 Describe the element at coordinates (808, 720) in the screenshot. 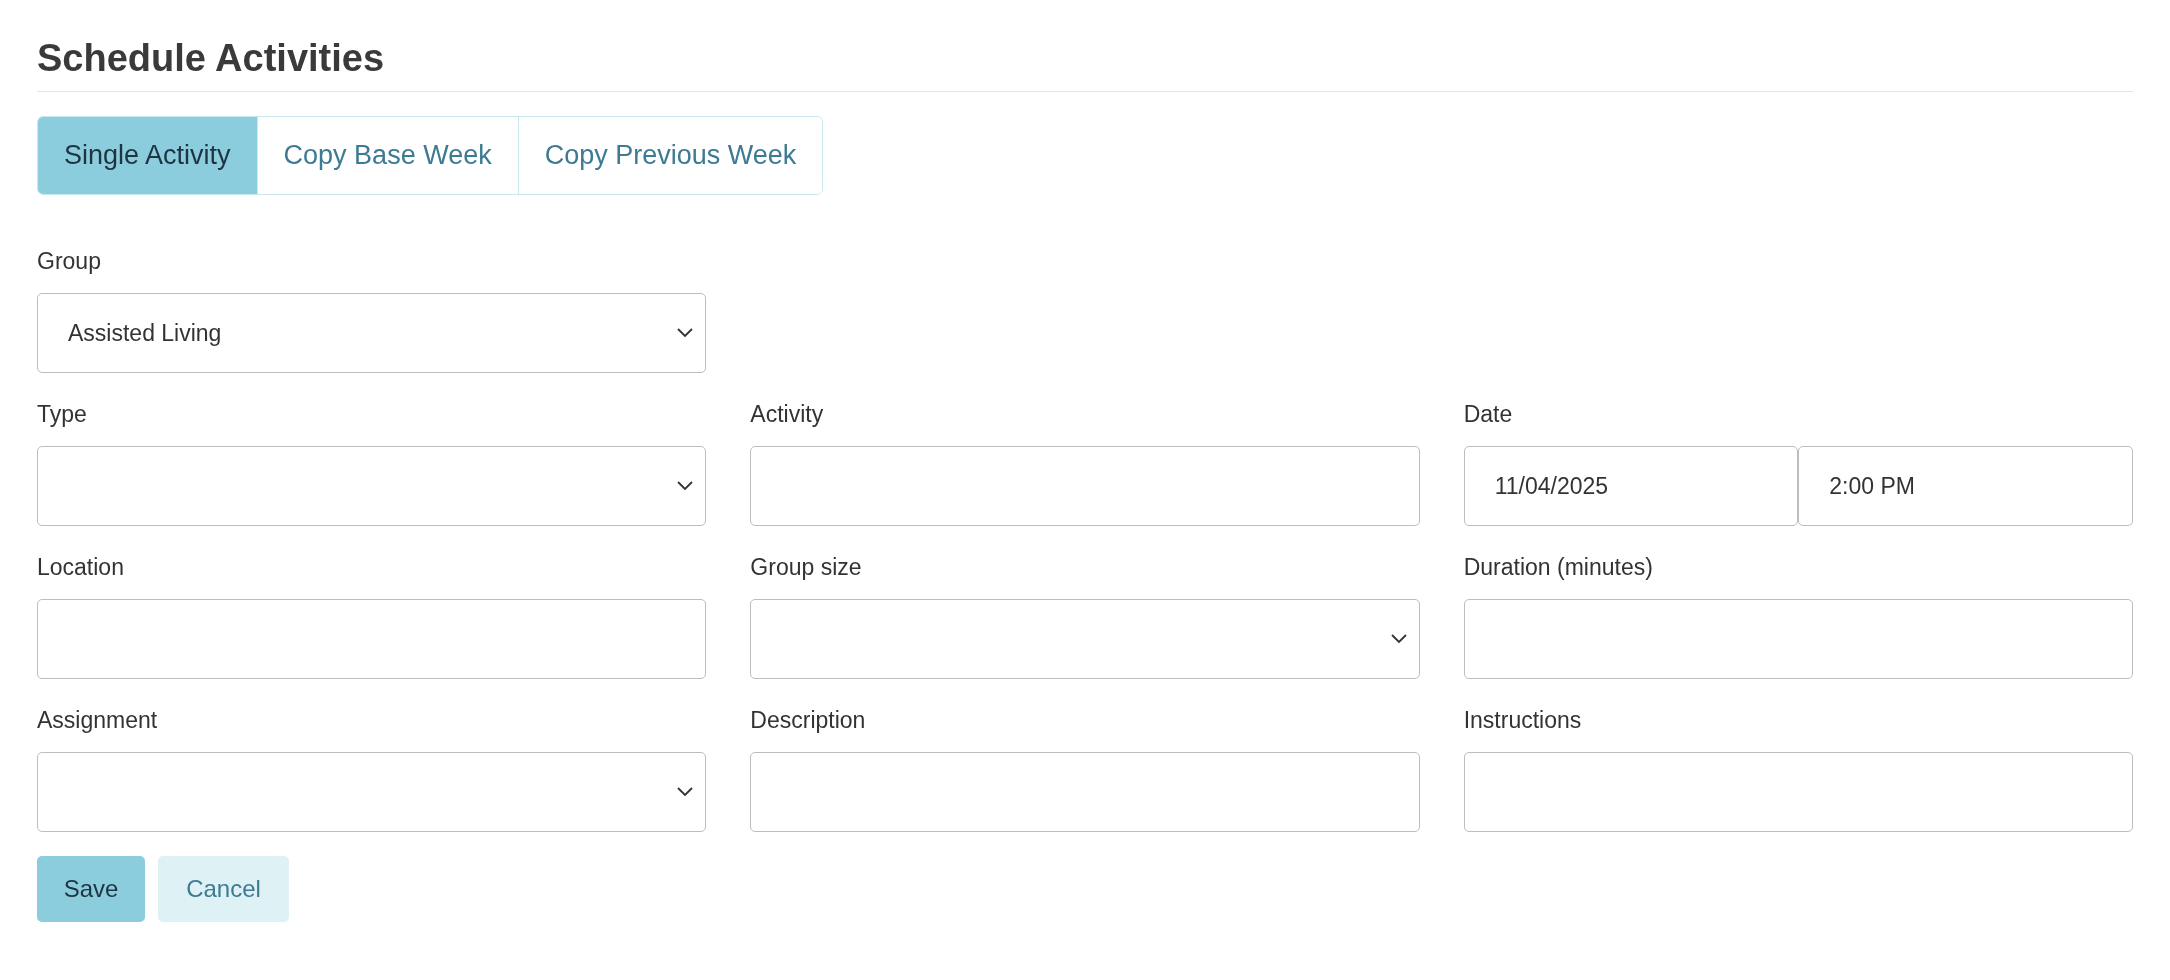

I see `field-label: Description` at that location.